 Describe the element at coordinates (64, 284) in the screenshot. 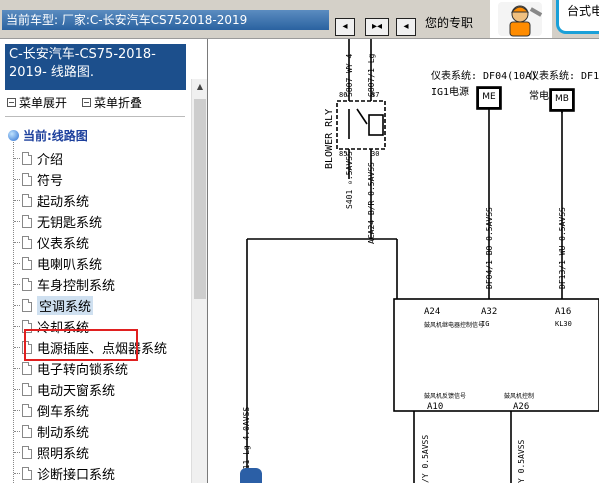

I see `tree-item-body-control: 车身控制系统` at that location.